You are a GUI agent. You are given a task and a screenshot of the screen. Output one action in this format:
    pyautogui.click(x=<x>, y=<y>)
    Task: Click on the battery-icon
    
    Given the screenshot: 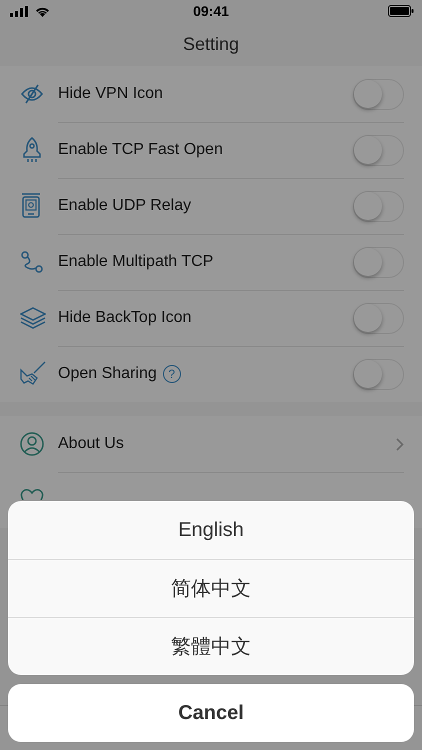 What is the action you would take?
    pyautogui.click(x=401, y=11)
    